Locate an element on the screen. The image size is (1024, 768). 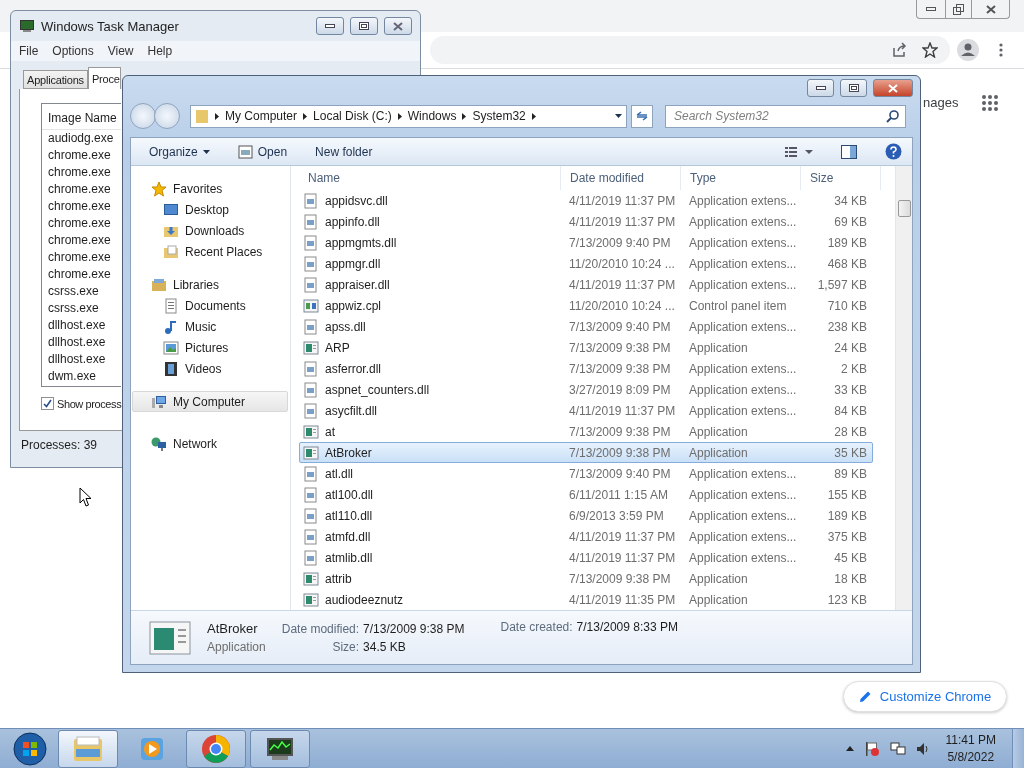
checkbox is located at coordinates (47, 403).